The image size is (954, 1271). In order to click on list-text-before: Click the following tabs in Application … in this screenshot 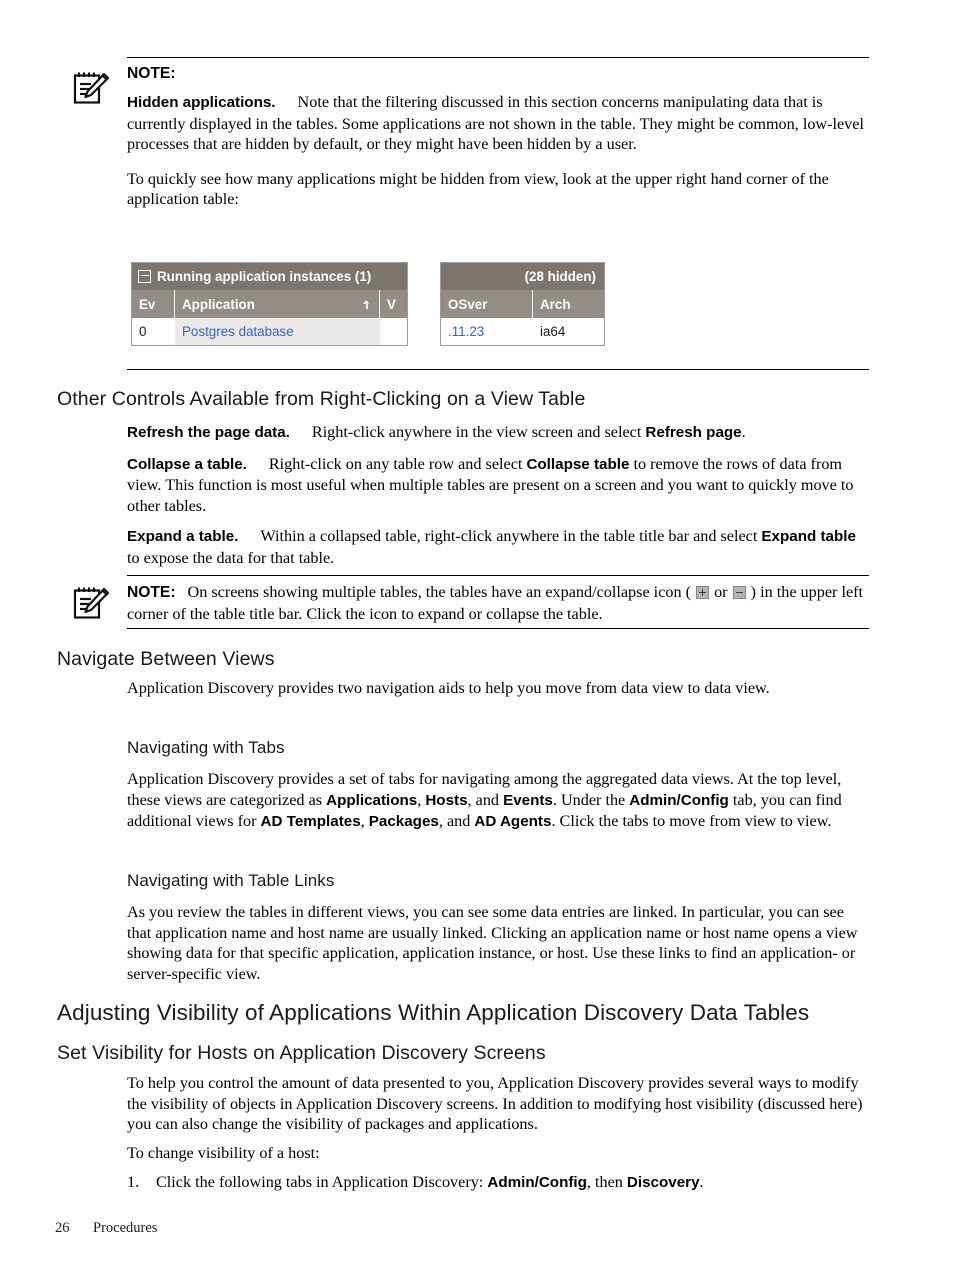, I will do `click(322, 1182)`.